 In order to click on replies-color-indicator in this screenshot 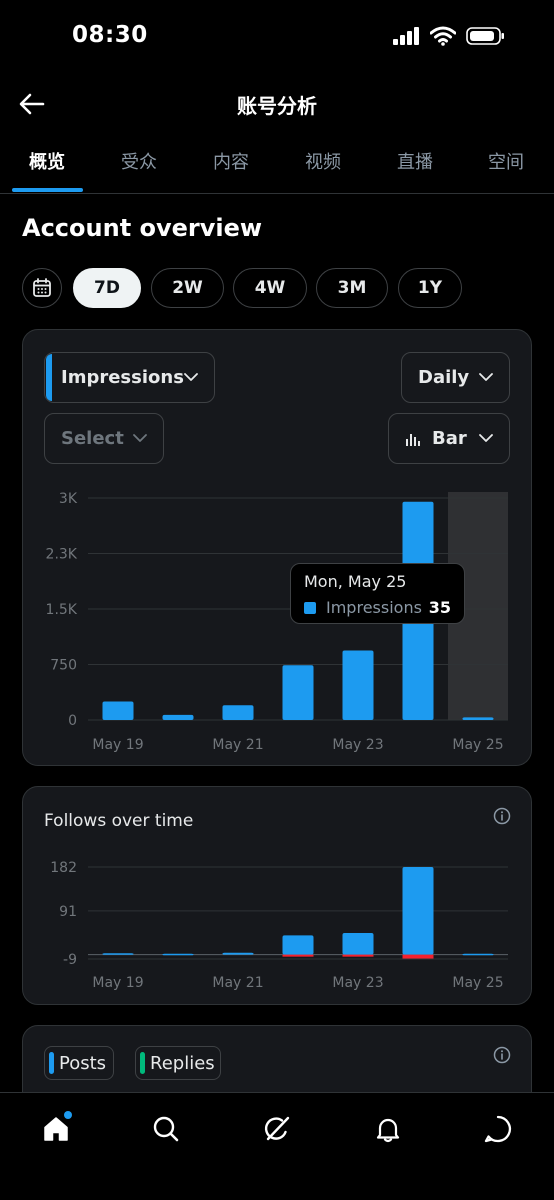, I will do `click(142, 1063)`.